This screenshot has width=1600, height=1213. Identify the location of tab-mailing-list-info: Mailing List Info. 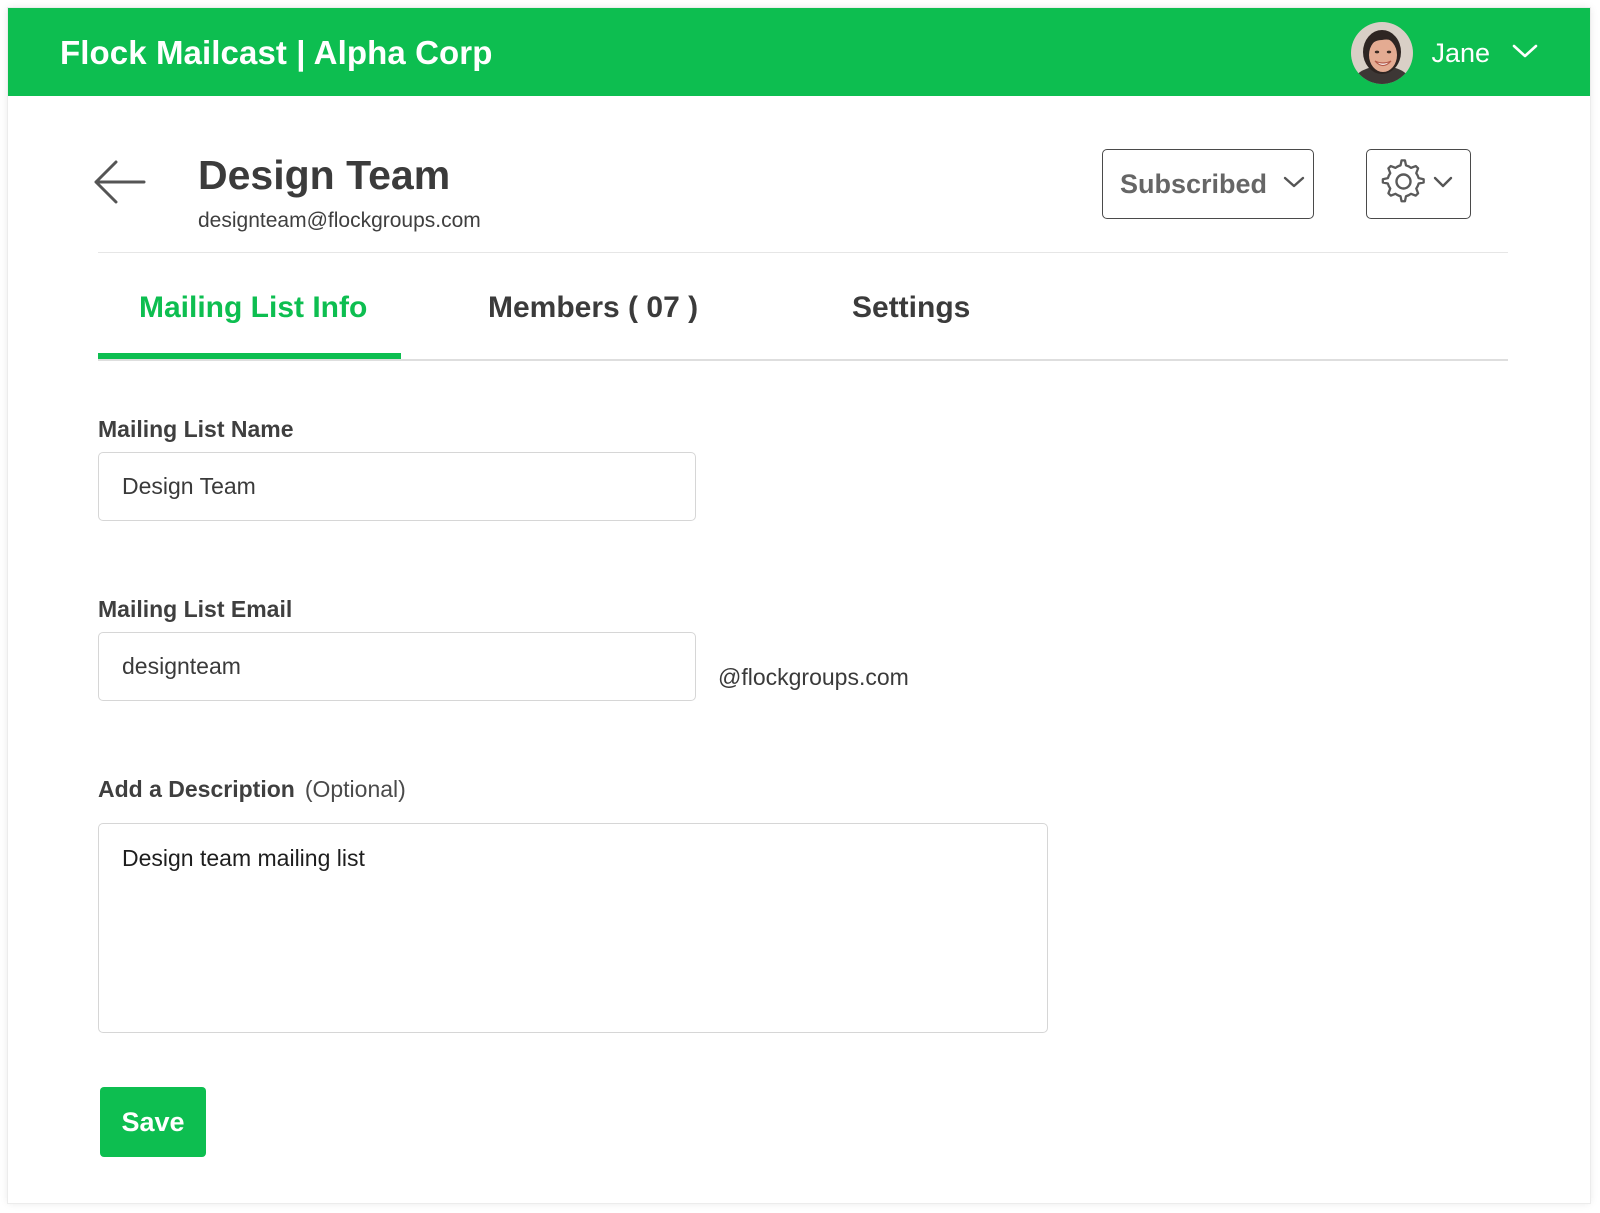
(253, 308).